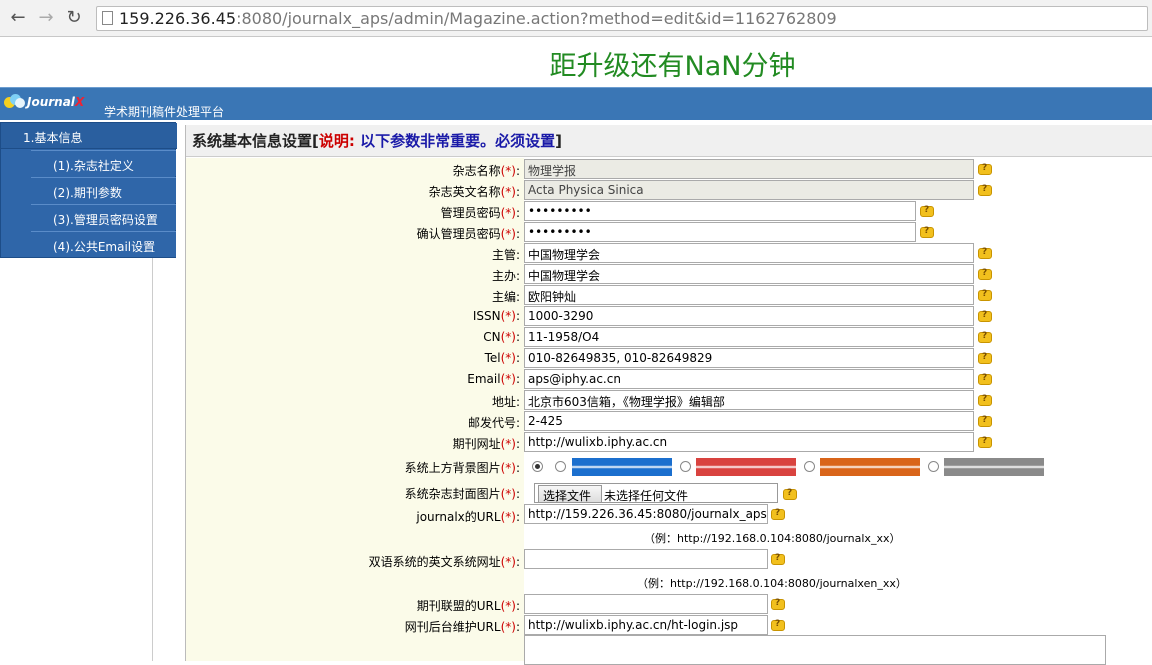  I want to click on admin-password-input: •••••••••, so click(720, 211).